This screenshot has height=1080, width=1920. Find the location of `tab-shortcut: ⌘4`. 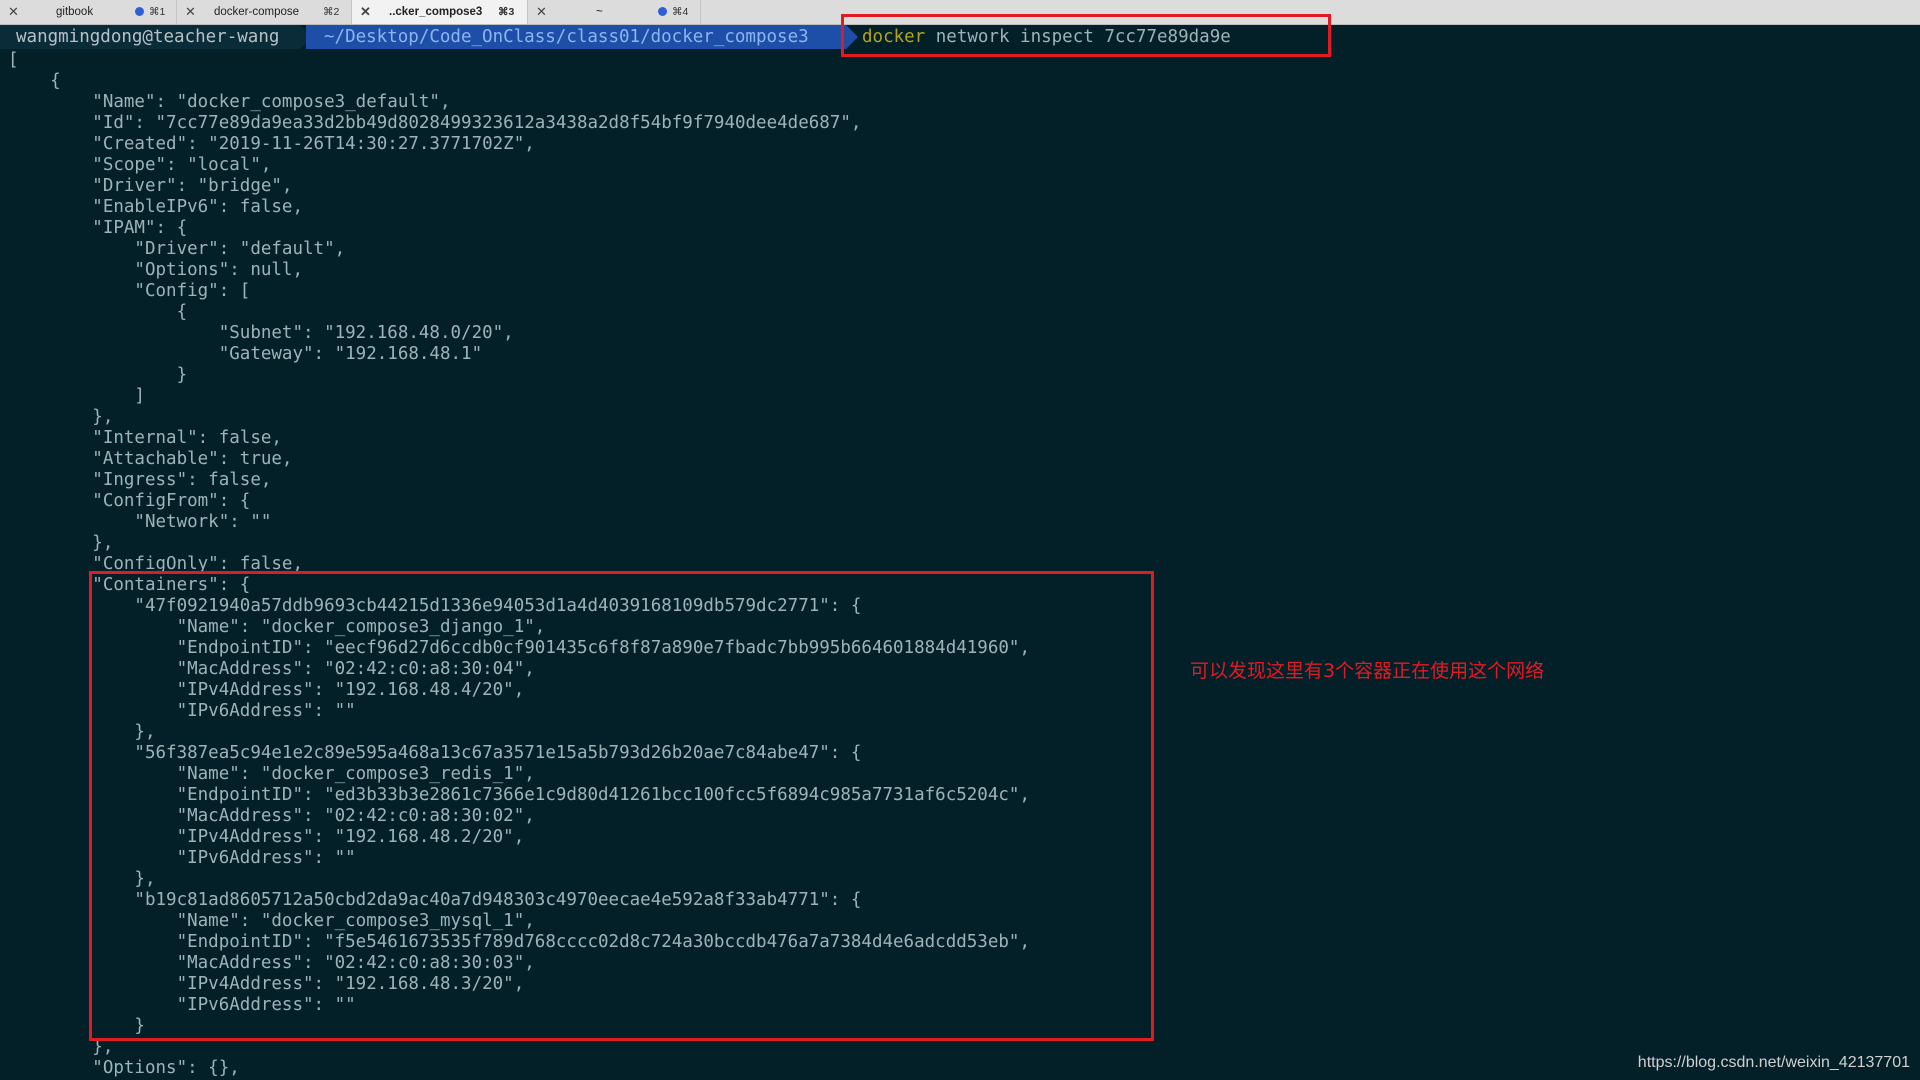

tab-shortcut: ⌘4 is located at coordinates (680, 12).